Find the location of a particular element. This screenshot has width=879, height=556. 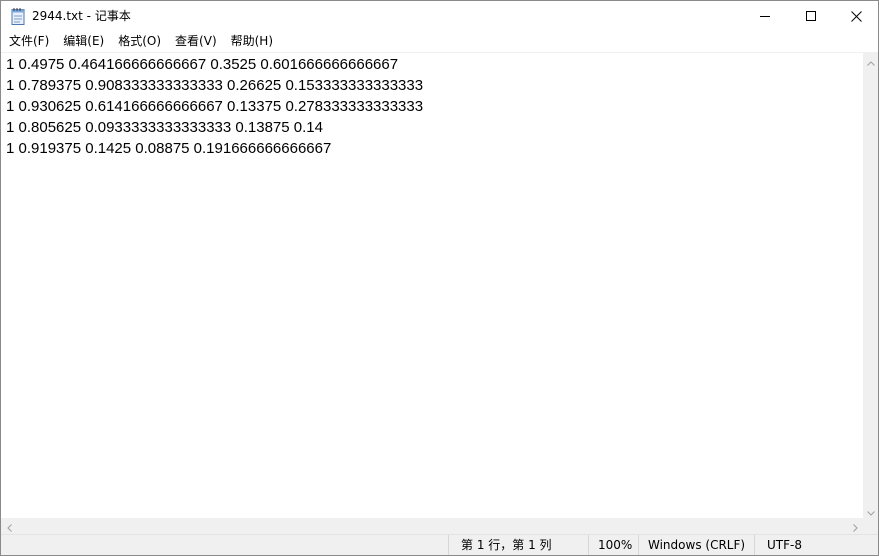

menu-bar: 文件(F) 编辑(E) 格式(O) 查看(V) 帮助(H) is located at coordinates (439, 41).